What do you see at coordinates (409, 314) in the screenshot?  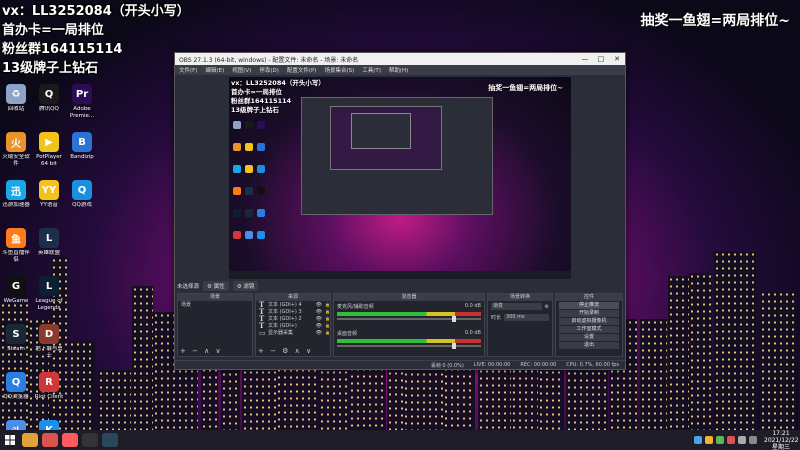 I see `volume-meter` at bounding box center [409, 314].